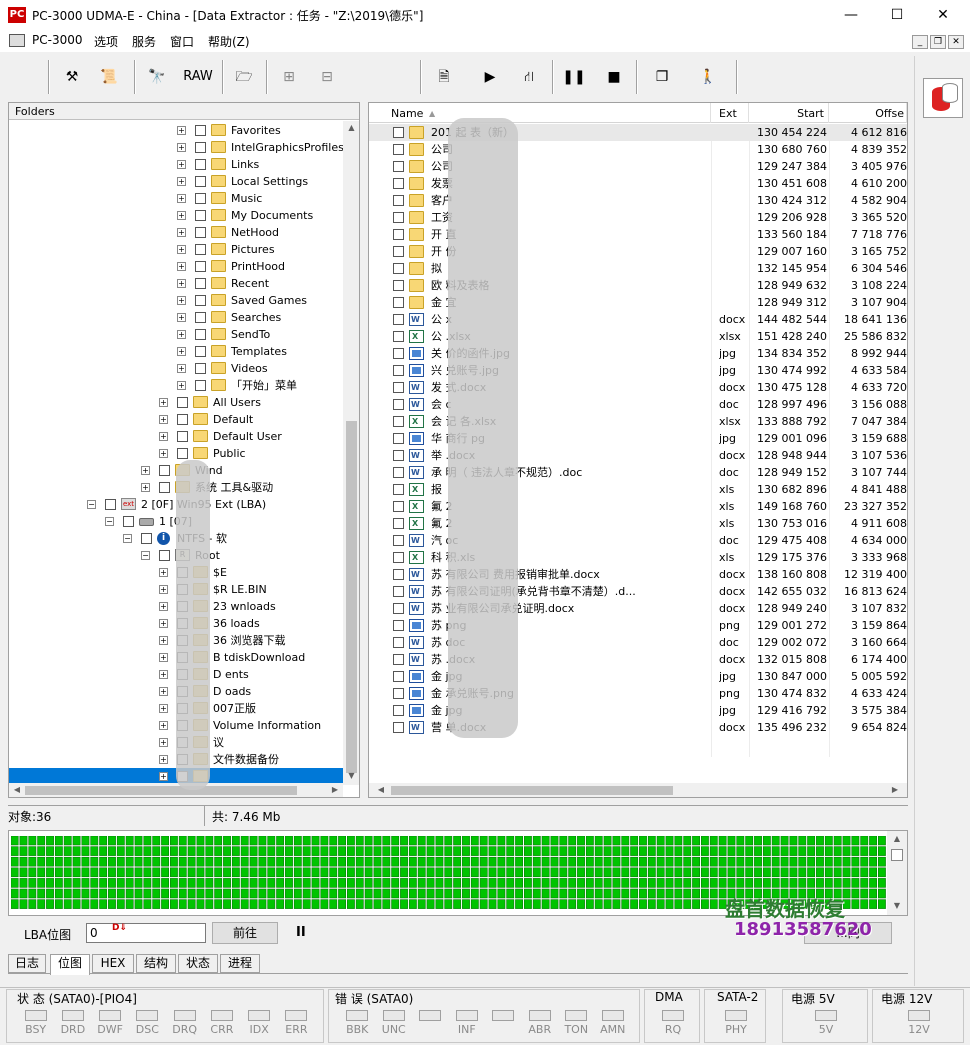  What do you see at coordinates (943, 98) in the screenshot?
I see `database-icon` at bounding box center [943, 98].